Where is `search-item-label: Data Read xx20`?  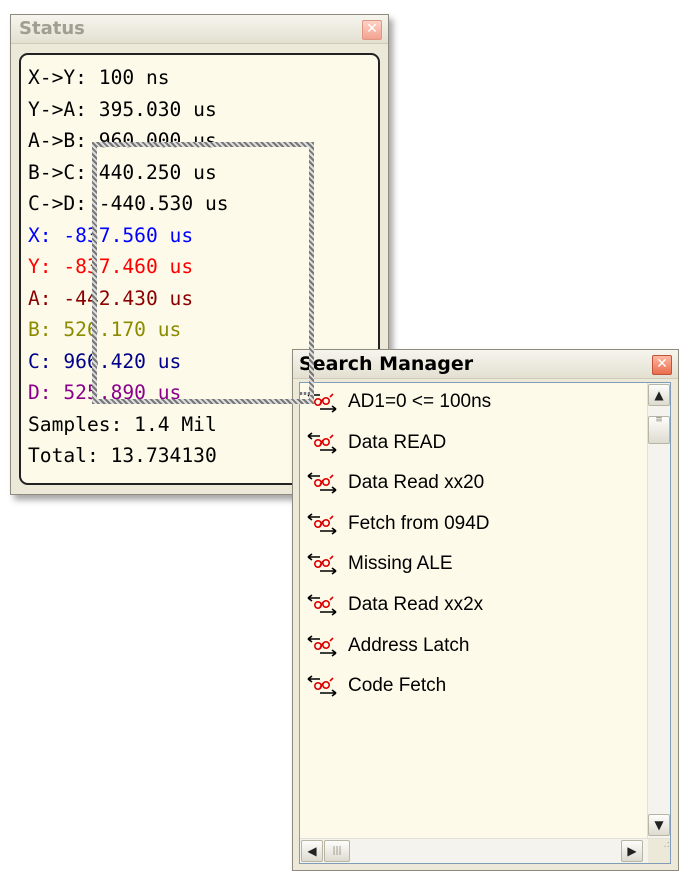 search-item-label: Data Read xx20 is located at coordinates (416, 483).